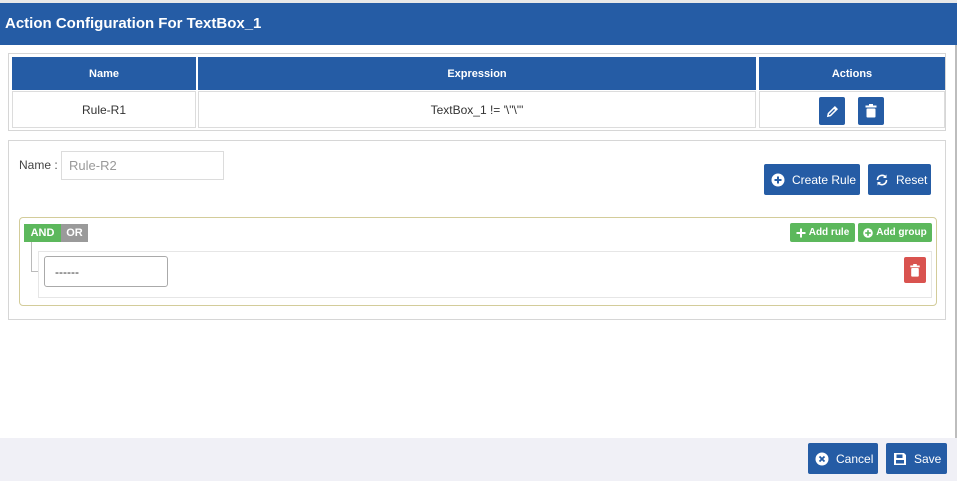 This screenshot has width=957, height=481. What do you see at coordinates (104, 109) in the screenshot?
I see `cell-rule-name: Rule-R1` at bounding box center [104, 109].